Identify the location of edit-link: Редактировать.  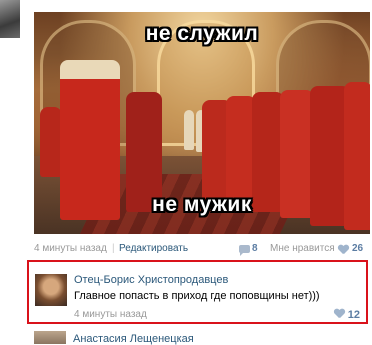
(153, 248).